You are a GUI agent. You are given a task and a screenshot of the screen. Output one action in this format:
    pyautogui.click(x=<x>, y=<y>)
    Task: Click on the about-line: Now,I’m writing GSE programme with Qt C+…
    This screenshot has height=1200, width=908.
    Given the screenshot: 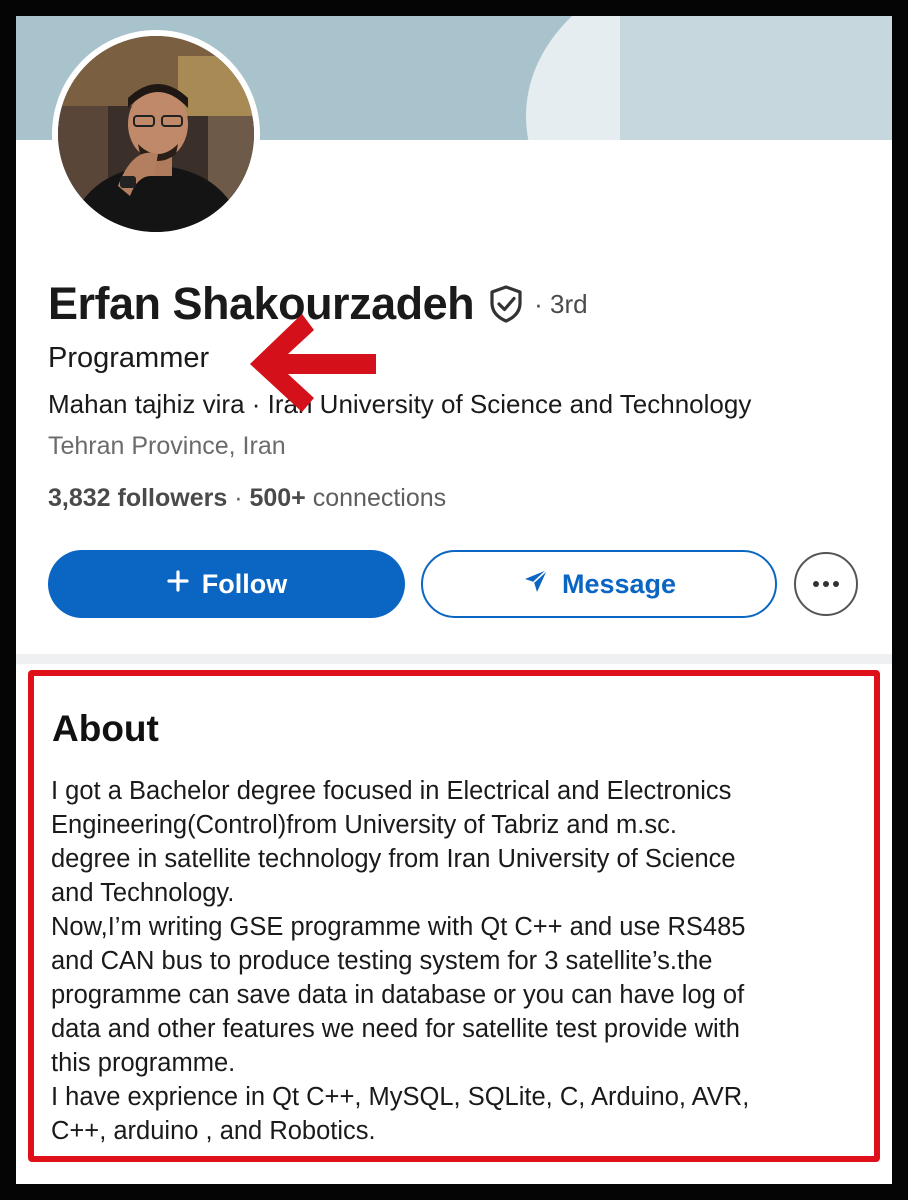 What is the action you would take?
    pyautogui.click(x=398, y=927)
    